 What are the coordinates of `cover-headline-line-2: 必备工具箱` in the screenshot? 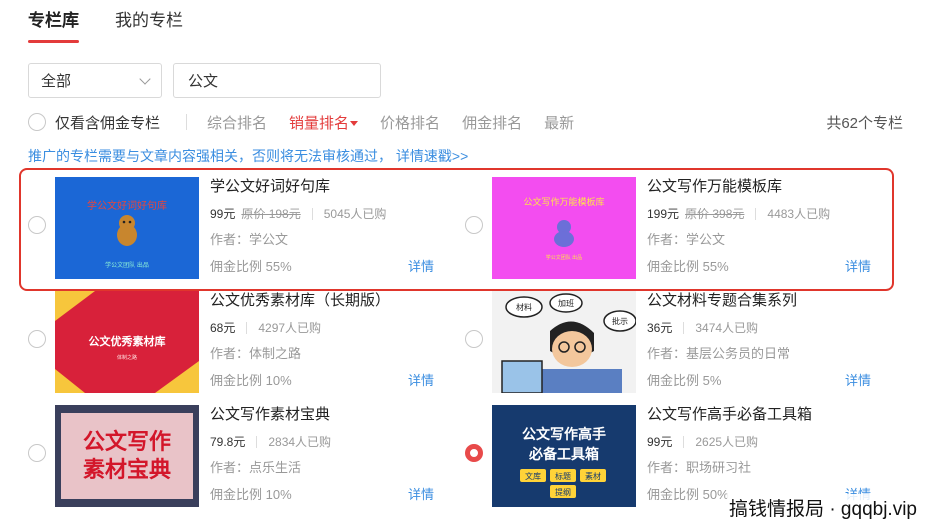 It's located at (563, 454).